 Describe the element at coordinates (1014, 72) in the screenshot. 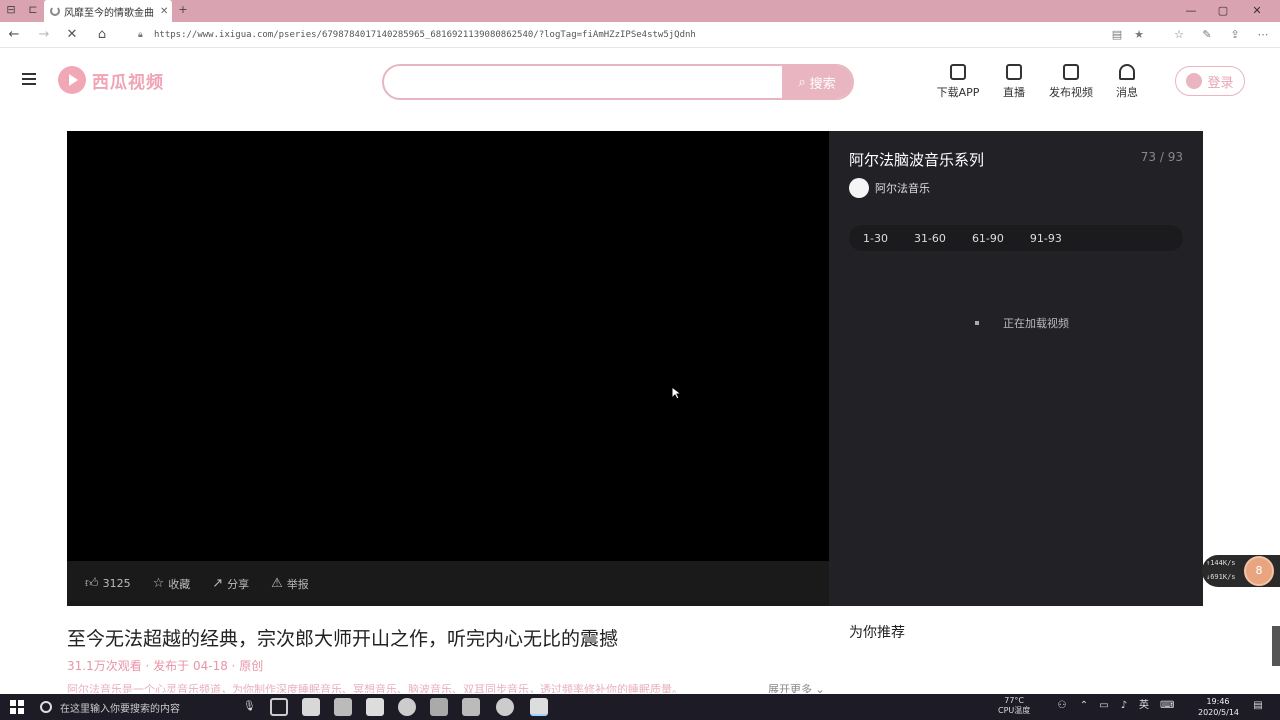

I see `tv-icon` at that location.